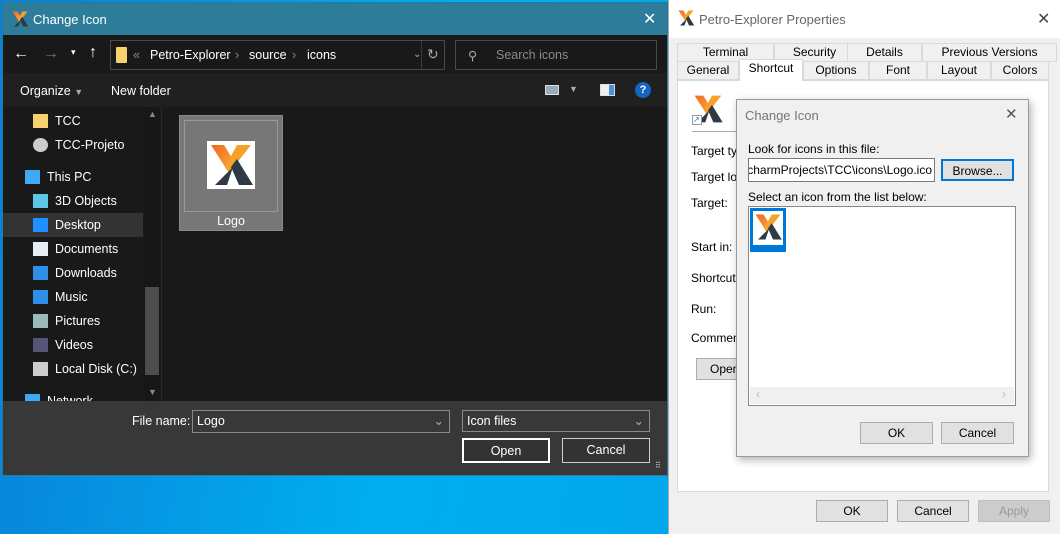 This screenshot has height=534, width=1060. I want to click on sidebar-item-pictures: Pictures, so click(73, 321).